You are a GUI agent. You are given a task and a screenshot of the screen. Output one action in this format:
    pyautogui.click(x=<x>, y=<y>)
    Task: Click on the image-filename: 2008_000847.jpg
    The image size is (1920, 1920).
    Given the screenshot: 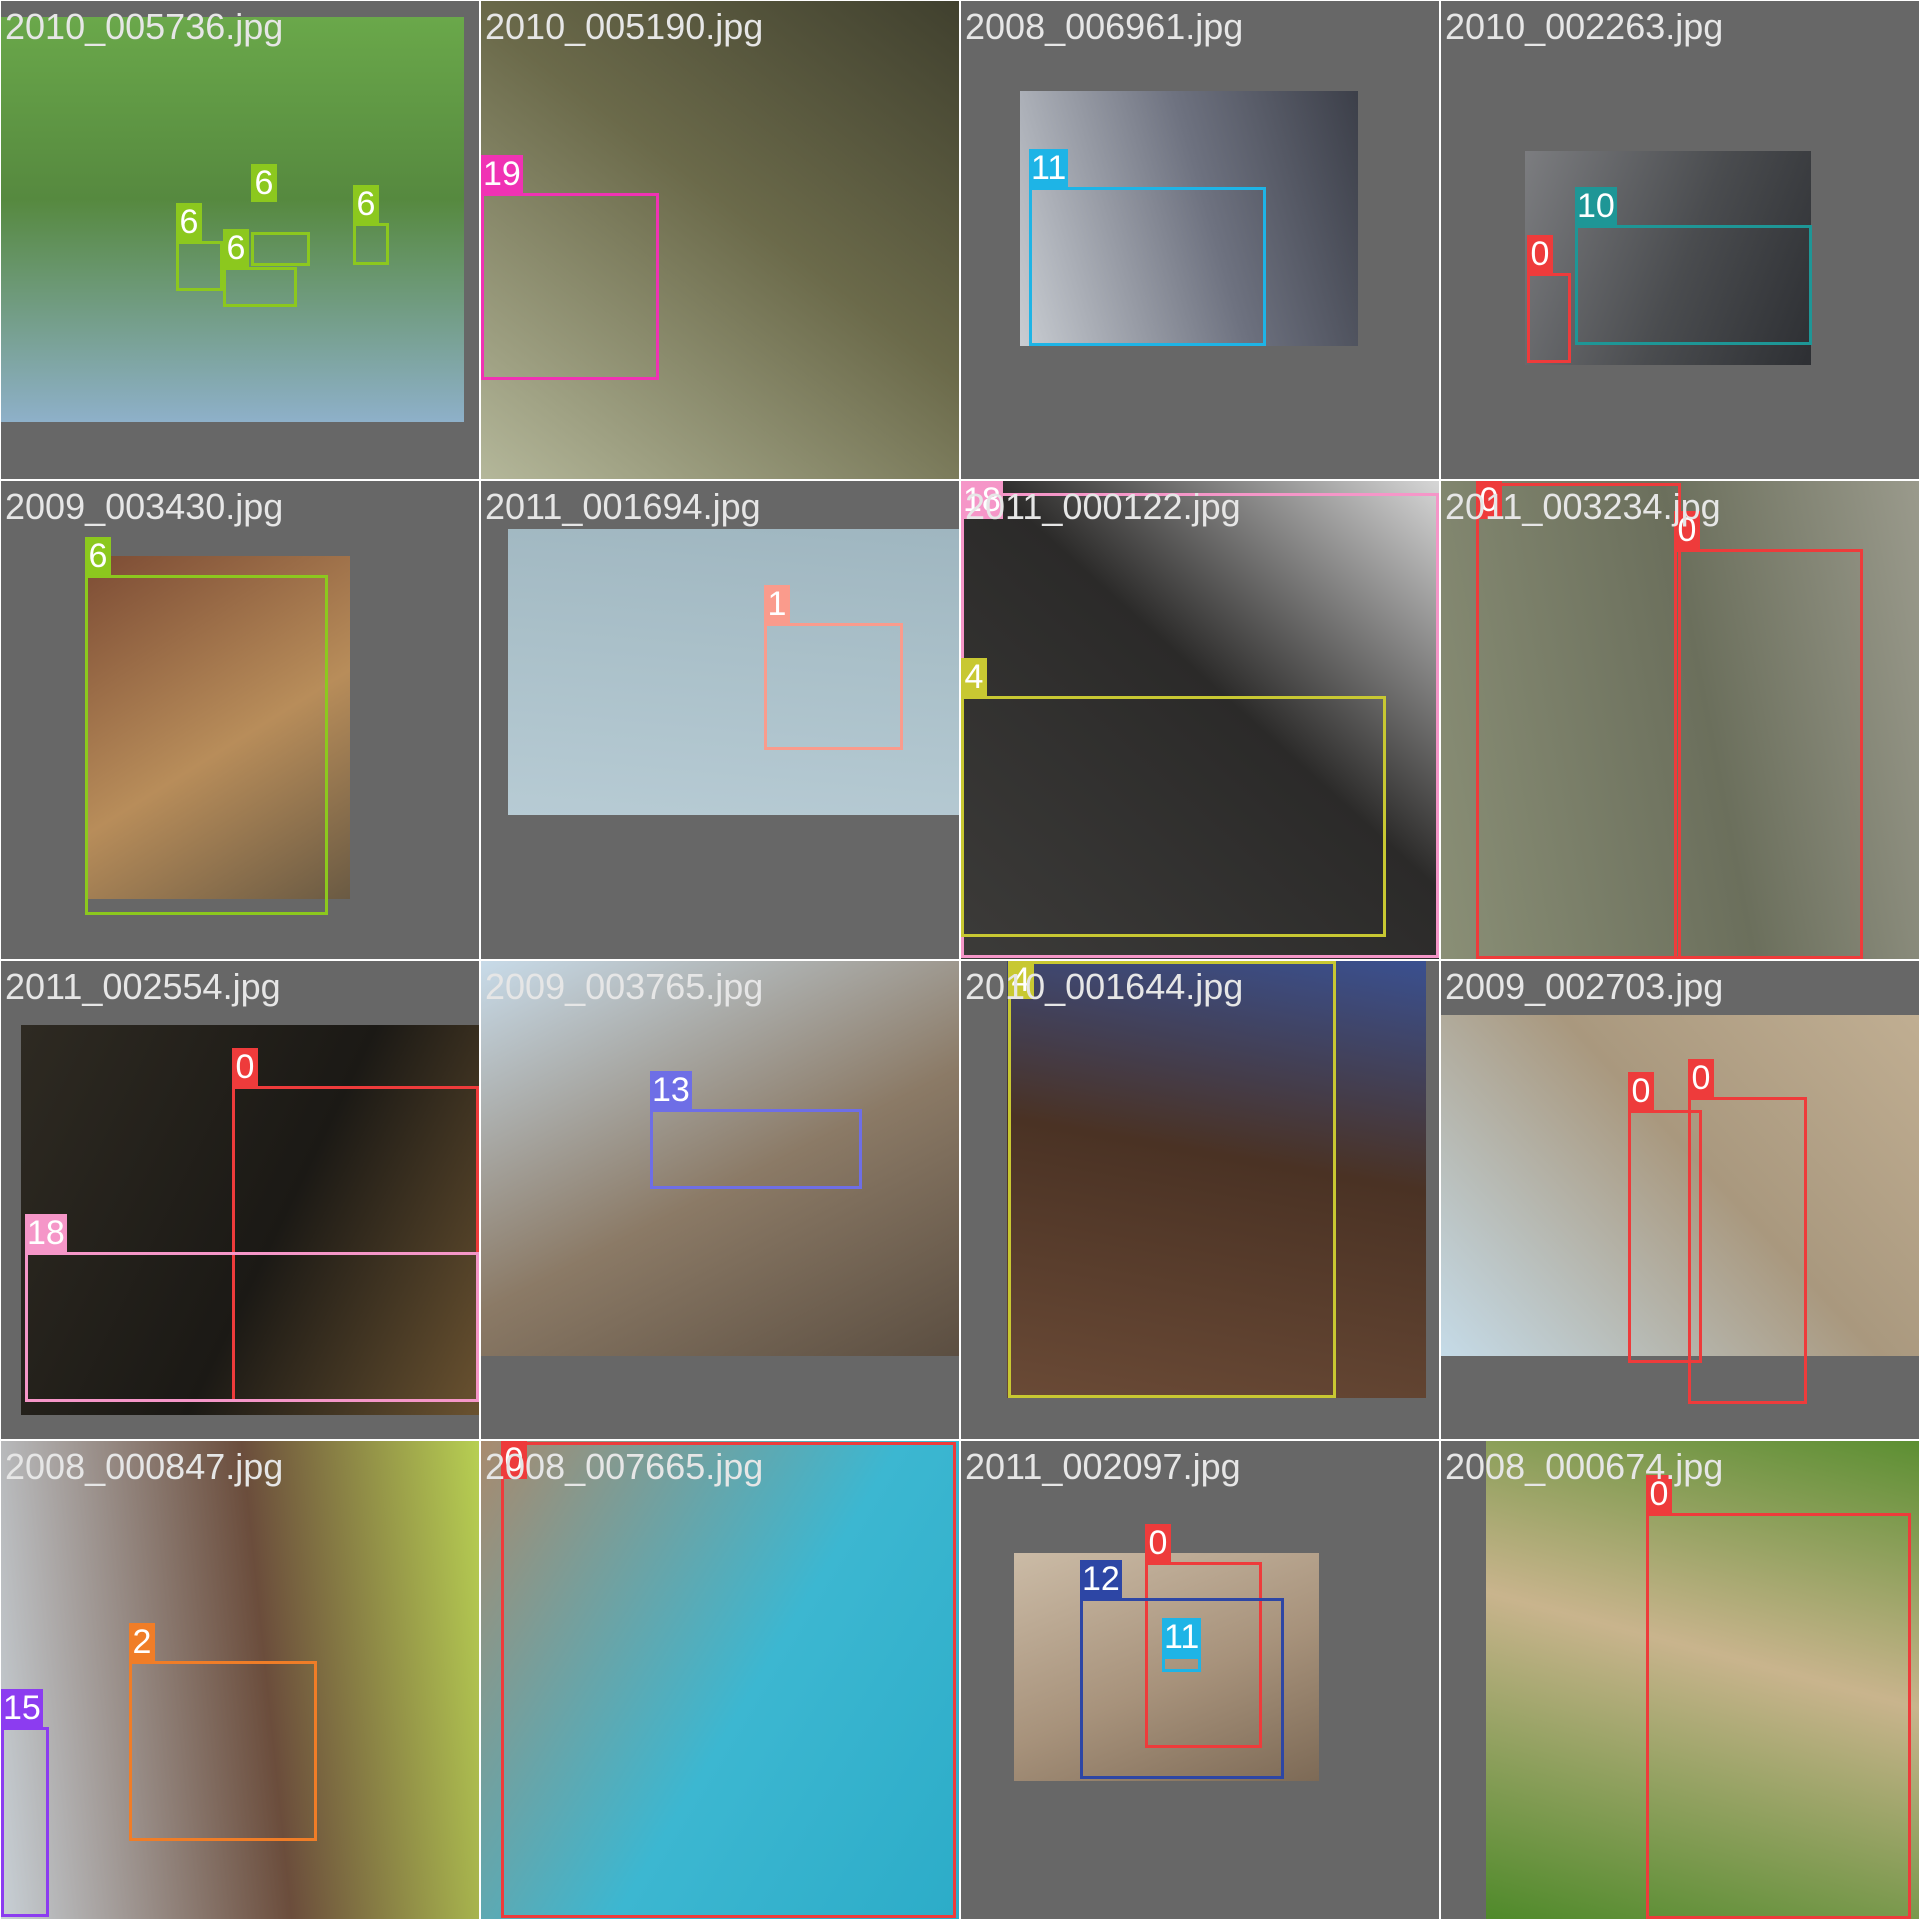 What is the action you would take?
    pyautogui.click(x=144, y=1466)
    